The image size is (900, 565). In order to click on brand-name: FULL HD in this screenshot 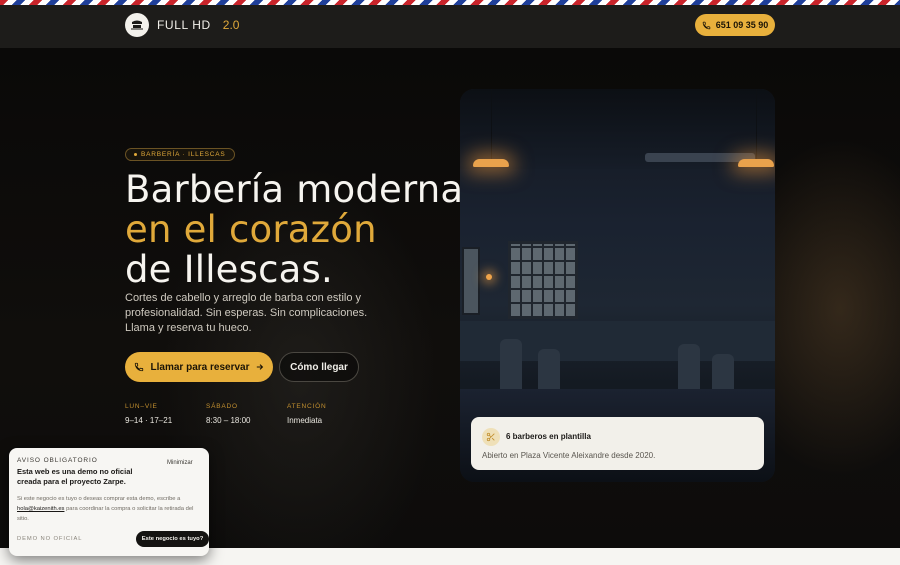, I will do `click(184, 25)`.